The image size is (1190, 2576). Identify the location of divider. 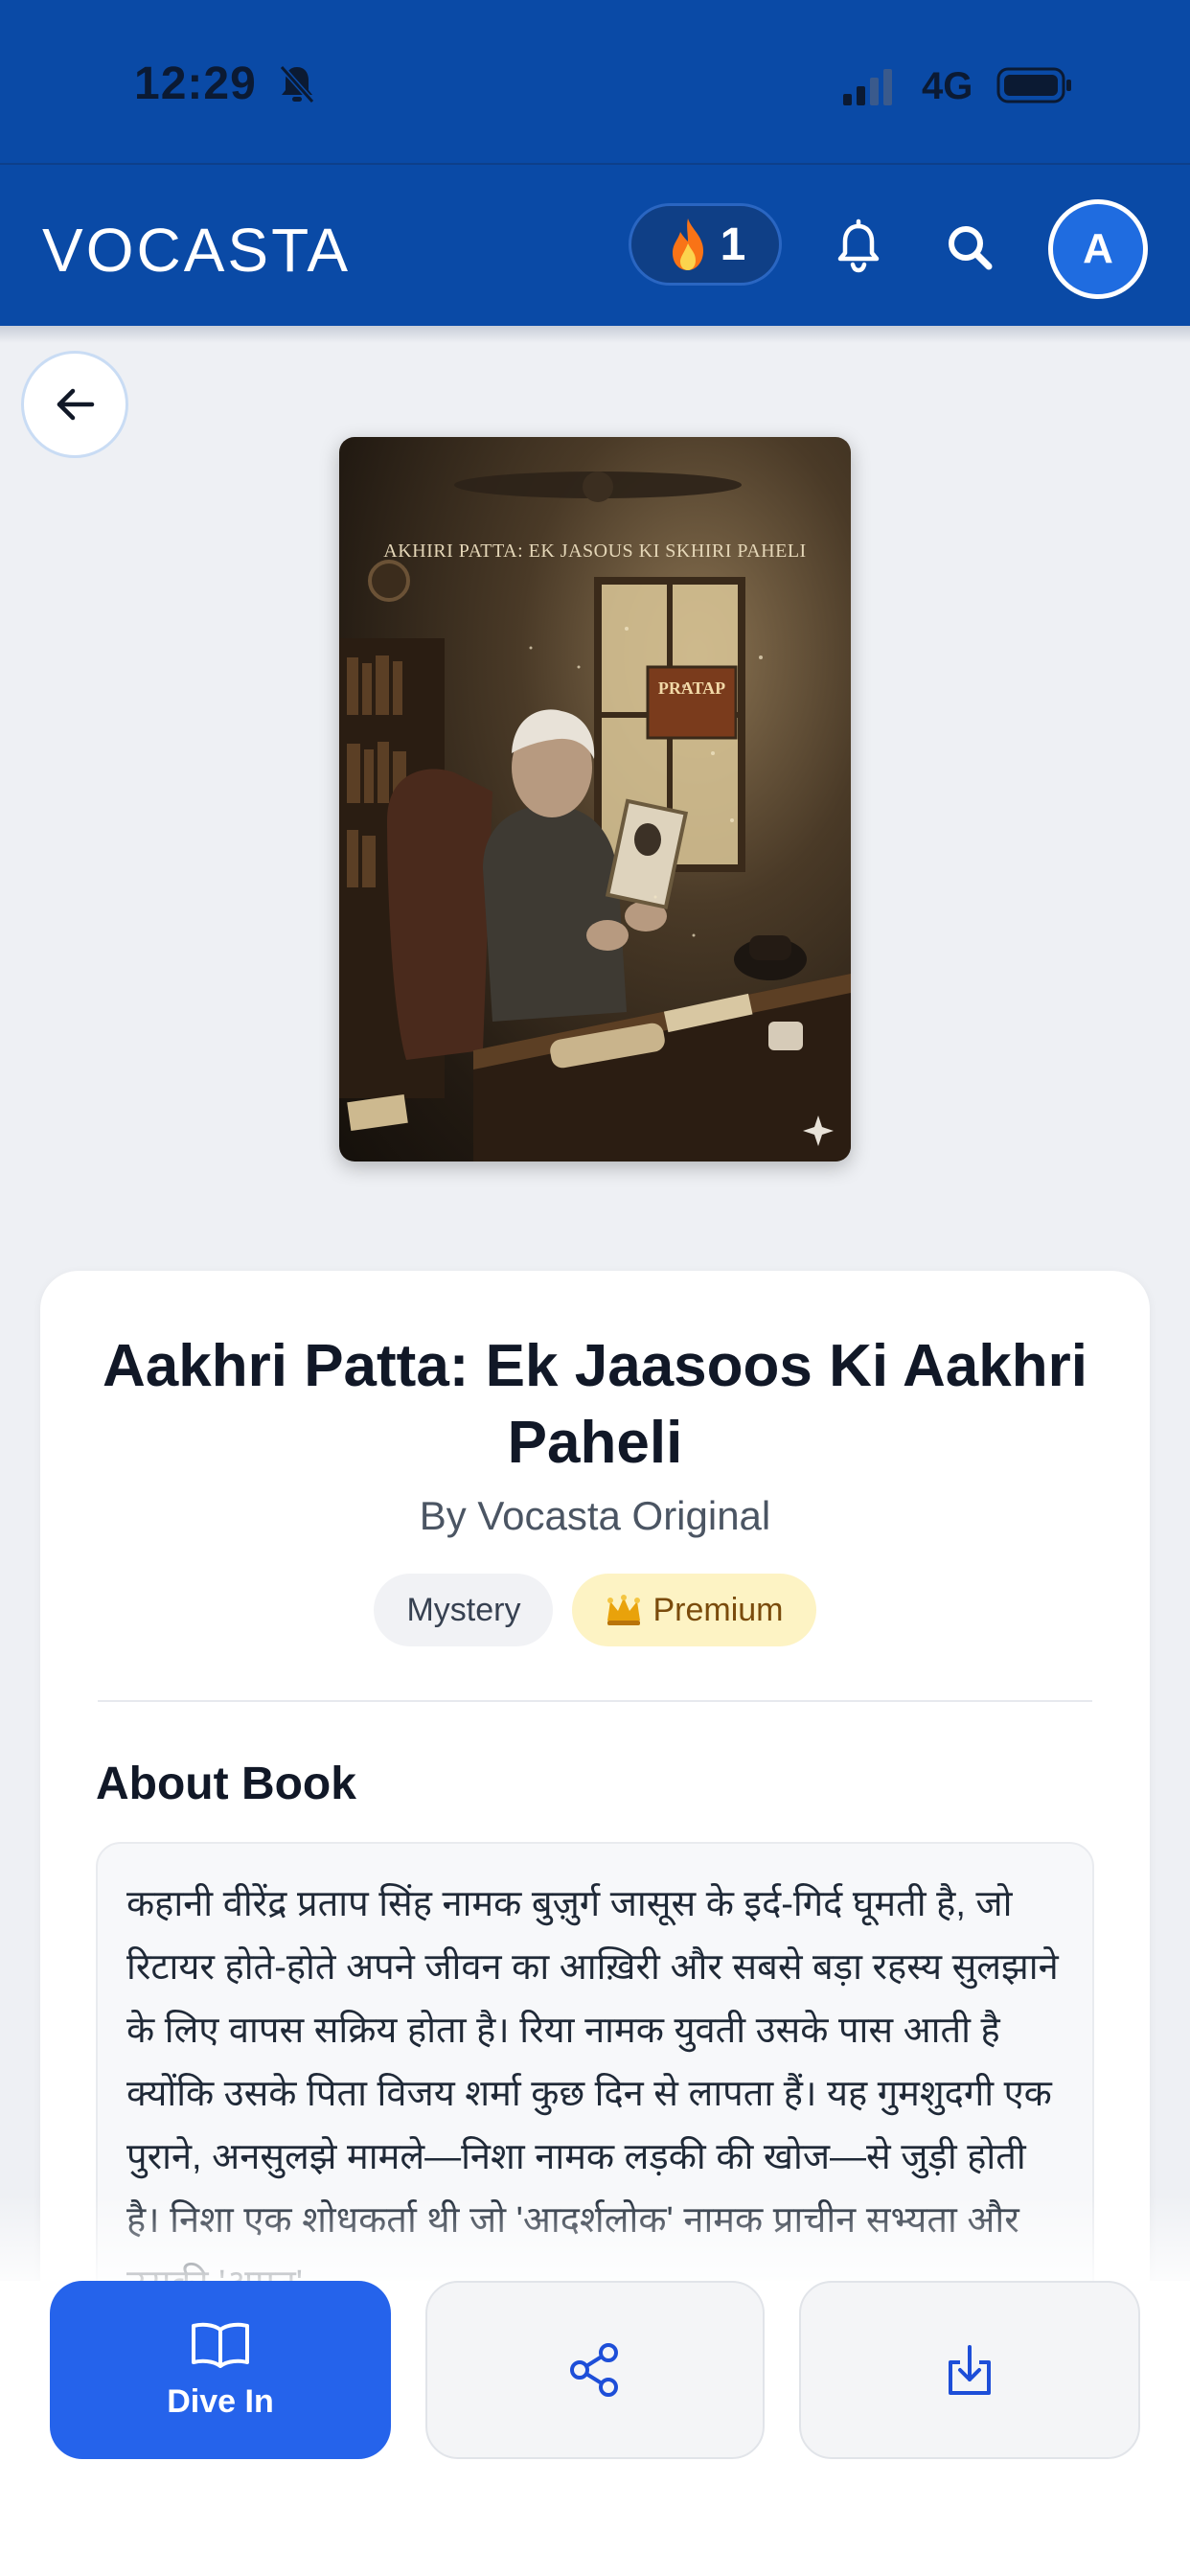
(595, 1701).